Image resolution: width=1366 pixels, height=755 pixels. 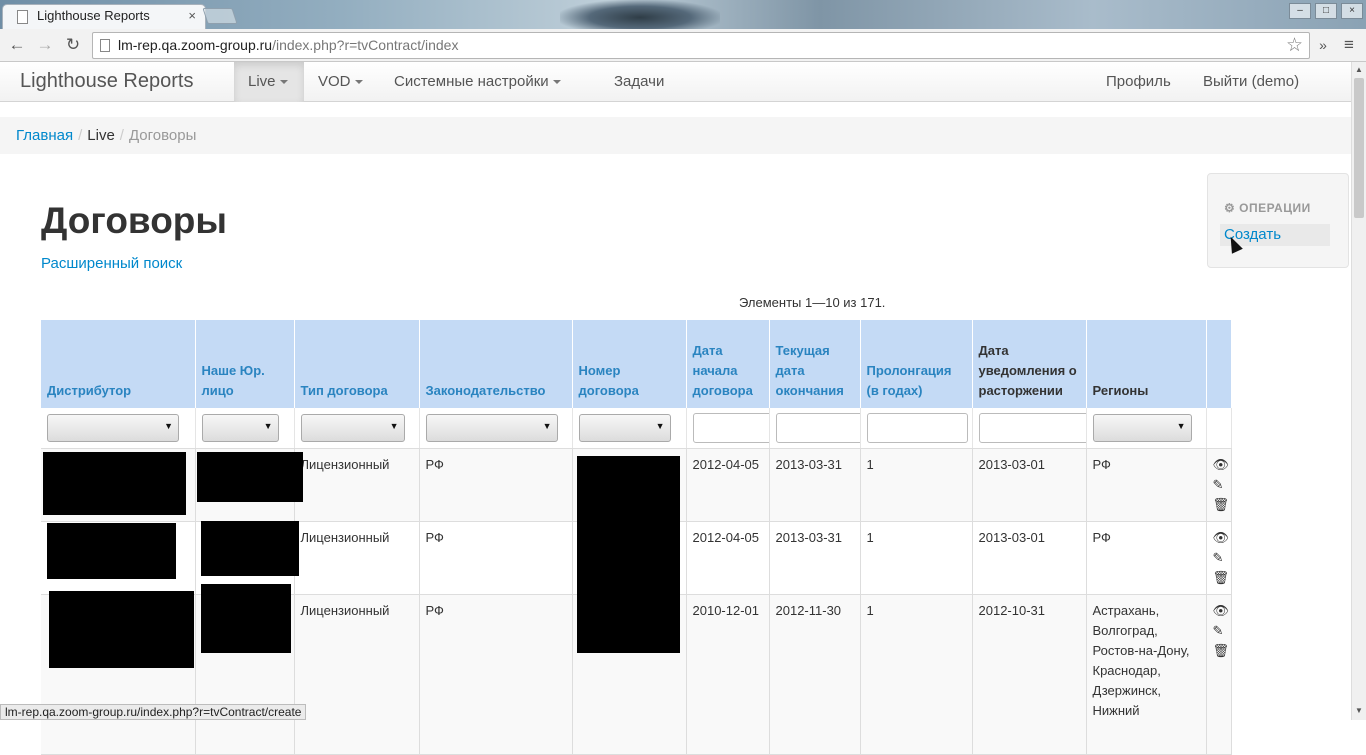 What do you see at coordinates (245, 364) in the screenshot?
I see `column-header-our-entity: Наше Юр. лицо` at bounding box center [245, 364].